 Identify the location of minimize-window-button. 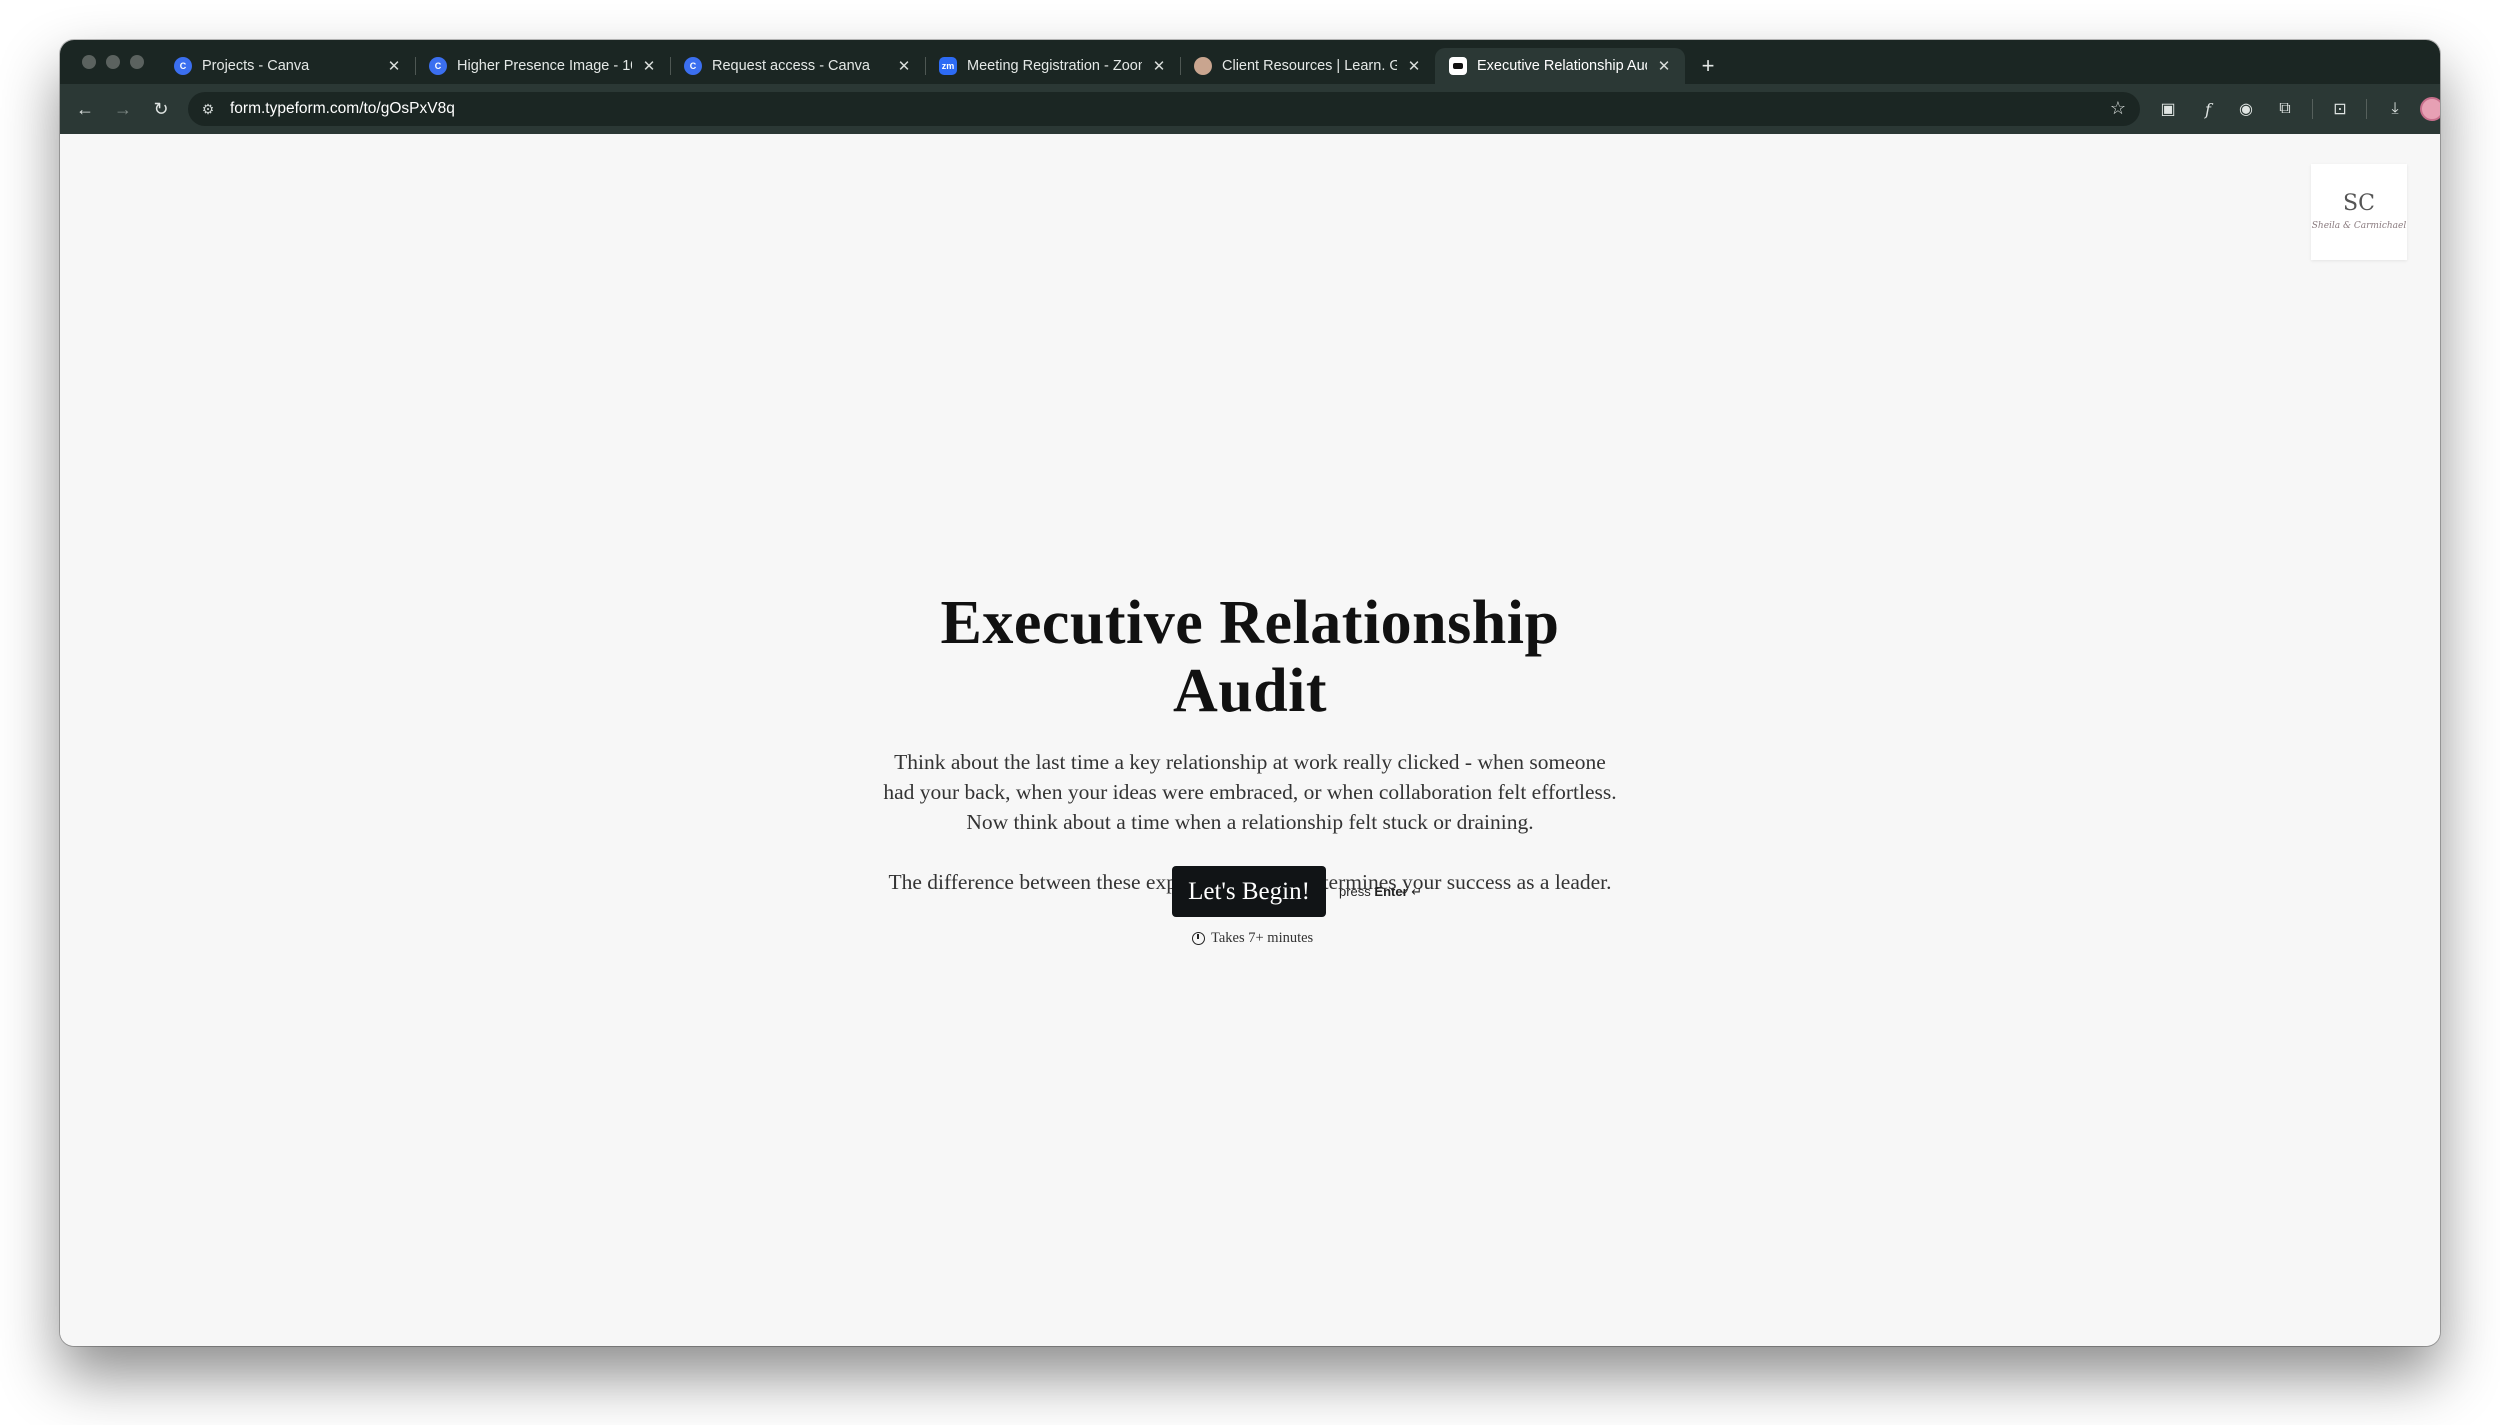
(113, 62).